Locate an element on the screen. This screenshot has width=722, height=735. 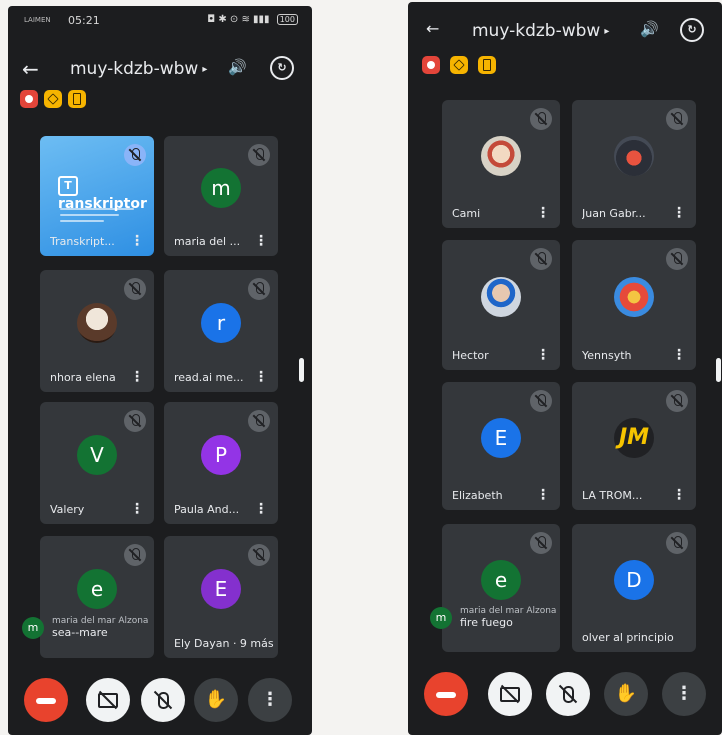
status-icons: ◘ ✱ ⊙ ≋ ▮▮▮ 100 is located at coordinates (252, 19).